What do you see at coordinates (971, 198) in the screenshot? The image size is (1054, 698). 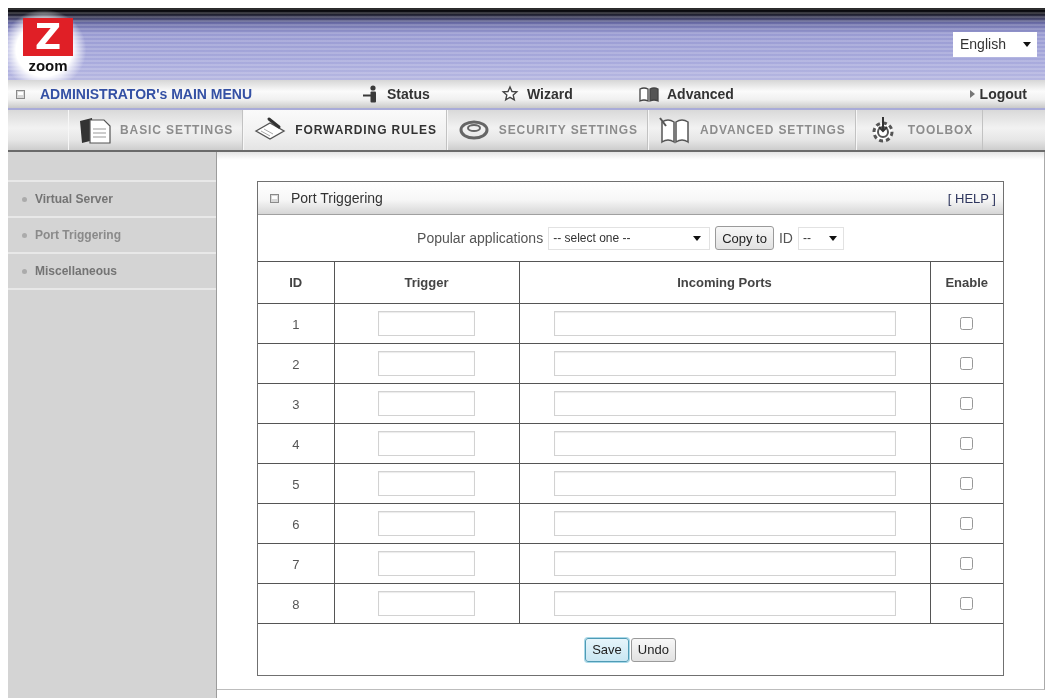 I see `help-link: [ HELP ]` at bounding box center [971, 198].